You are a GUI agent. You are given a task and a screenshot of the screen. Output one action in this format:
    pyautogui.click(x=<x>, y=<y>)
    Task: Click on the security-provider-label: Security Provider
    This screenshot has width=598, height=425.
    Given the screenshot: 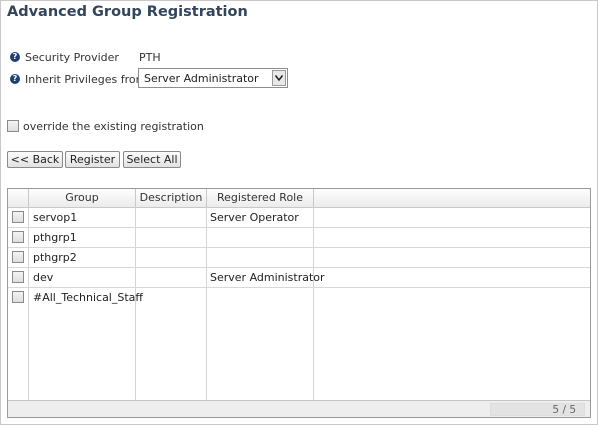 What is the action you would take?
    pyautogui.click(x=72, y=57)
    